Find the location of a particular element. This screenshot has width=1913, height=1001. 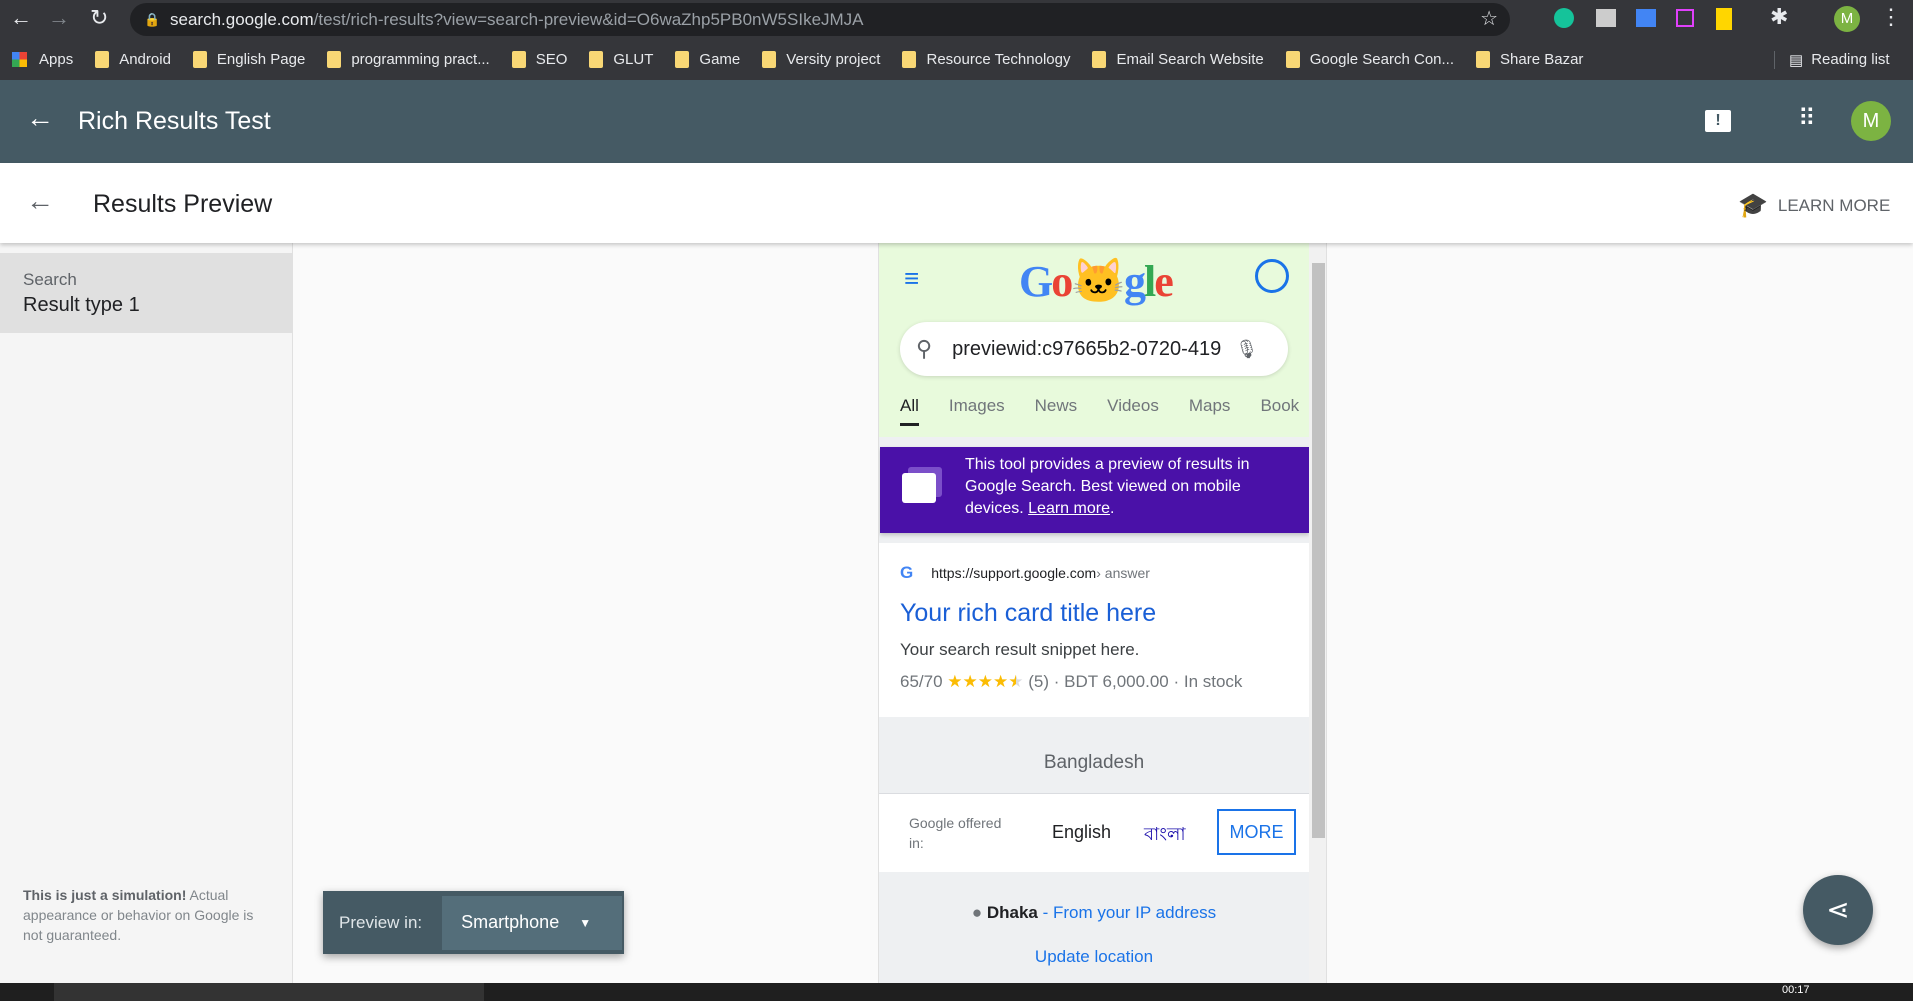

apps-grid-icon: ⠿ is located at coordinates (1807, 118).